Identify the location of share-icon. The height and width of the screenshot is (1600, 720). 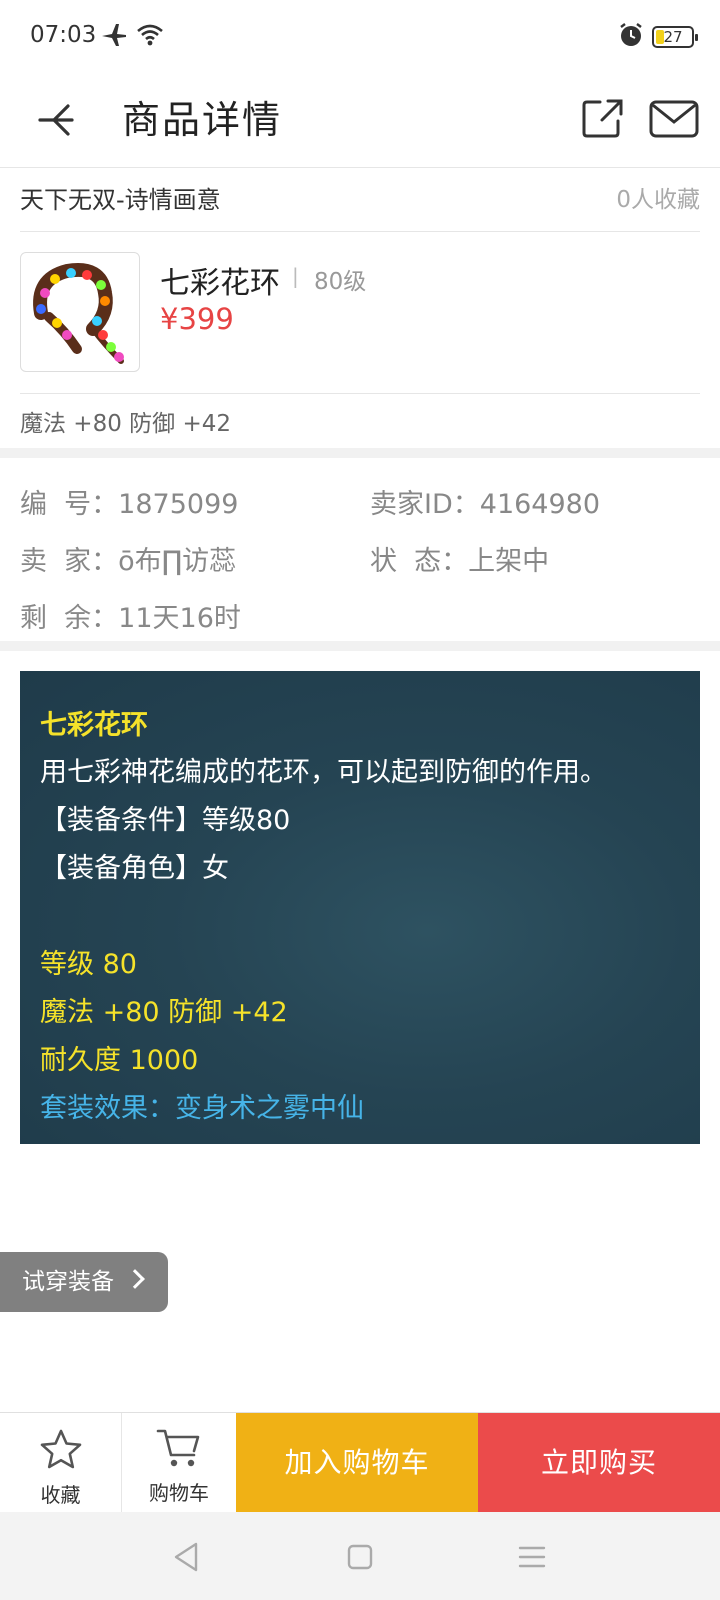
(602, 118).